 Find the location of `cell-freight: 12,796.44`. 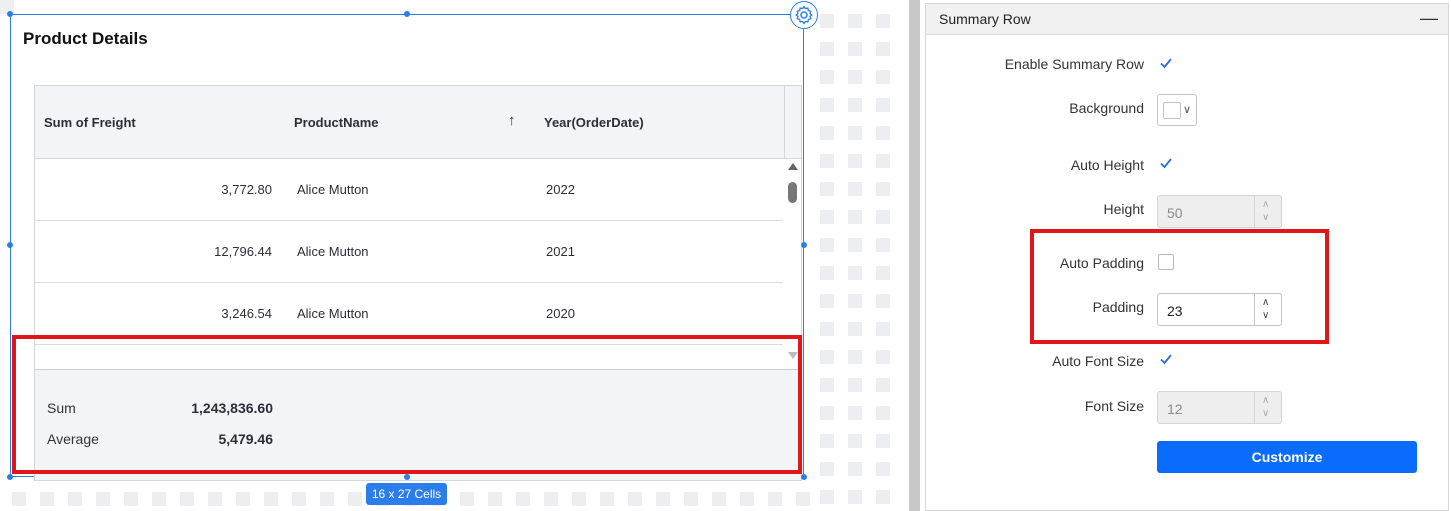

cell-freight: 12,796.44 is located at coordinates (243, 251).